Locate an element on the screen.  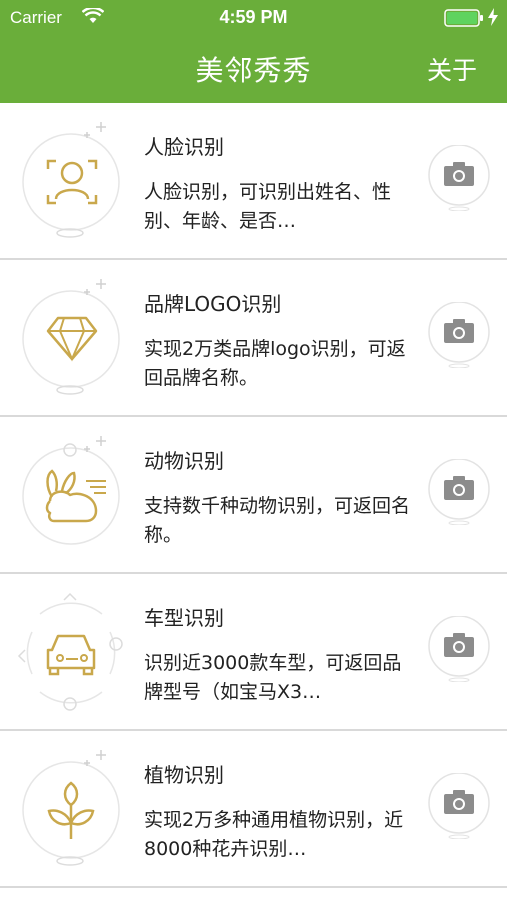
charging-bolt-icon is located at coordinates (493, 17).